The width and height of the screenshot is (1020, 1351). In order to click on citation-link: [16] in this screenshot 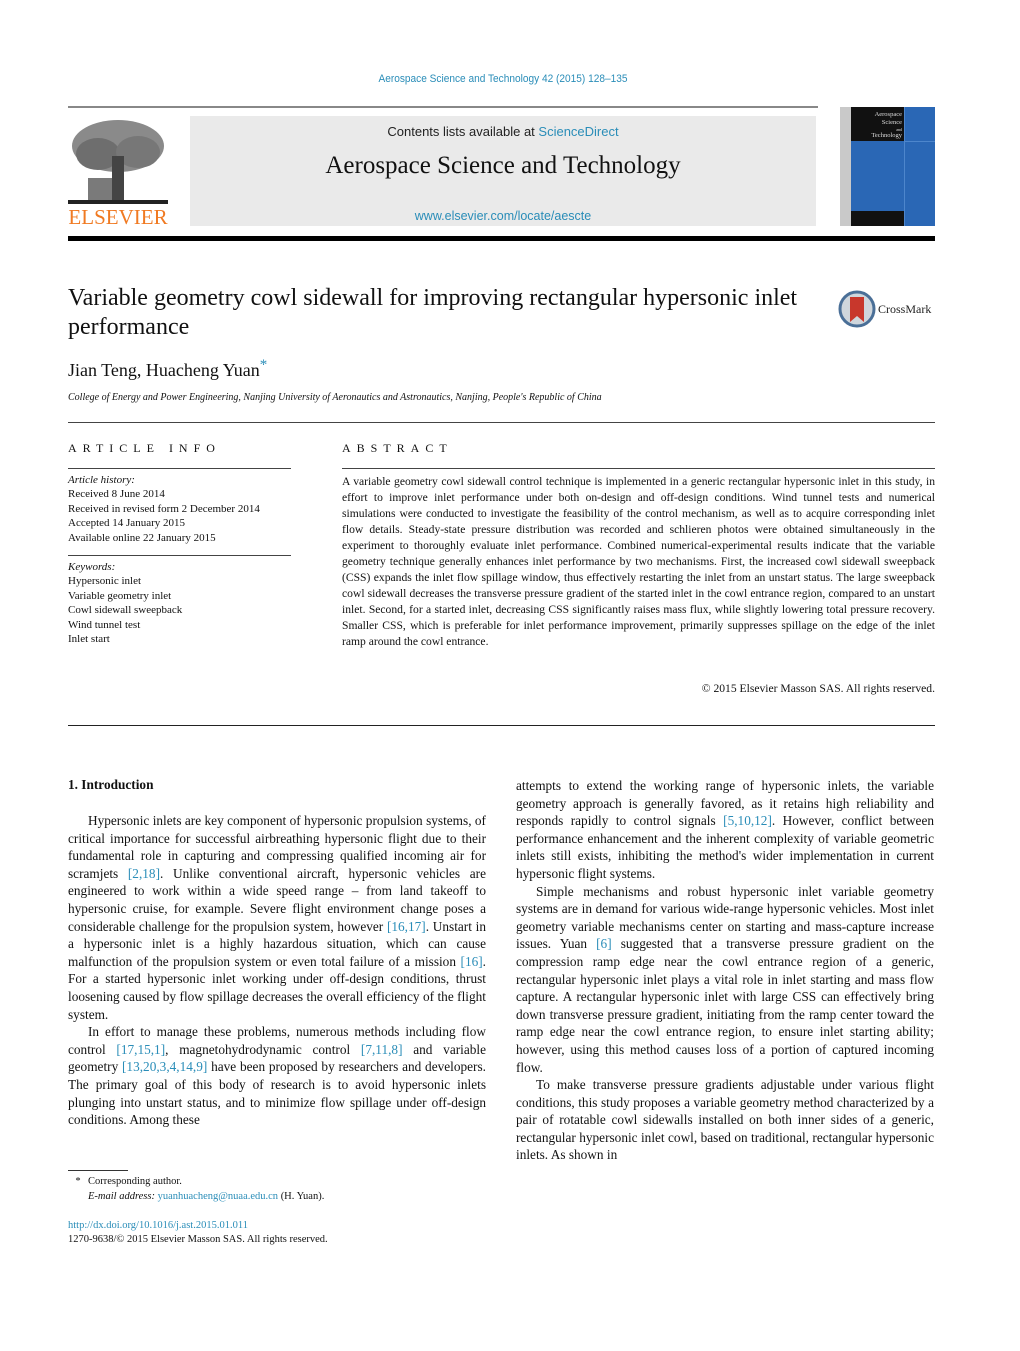, I will do `click(472, 961)`.